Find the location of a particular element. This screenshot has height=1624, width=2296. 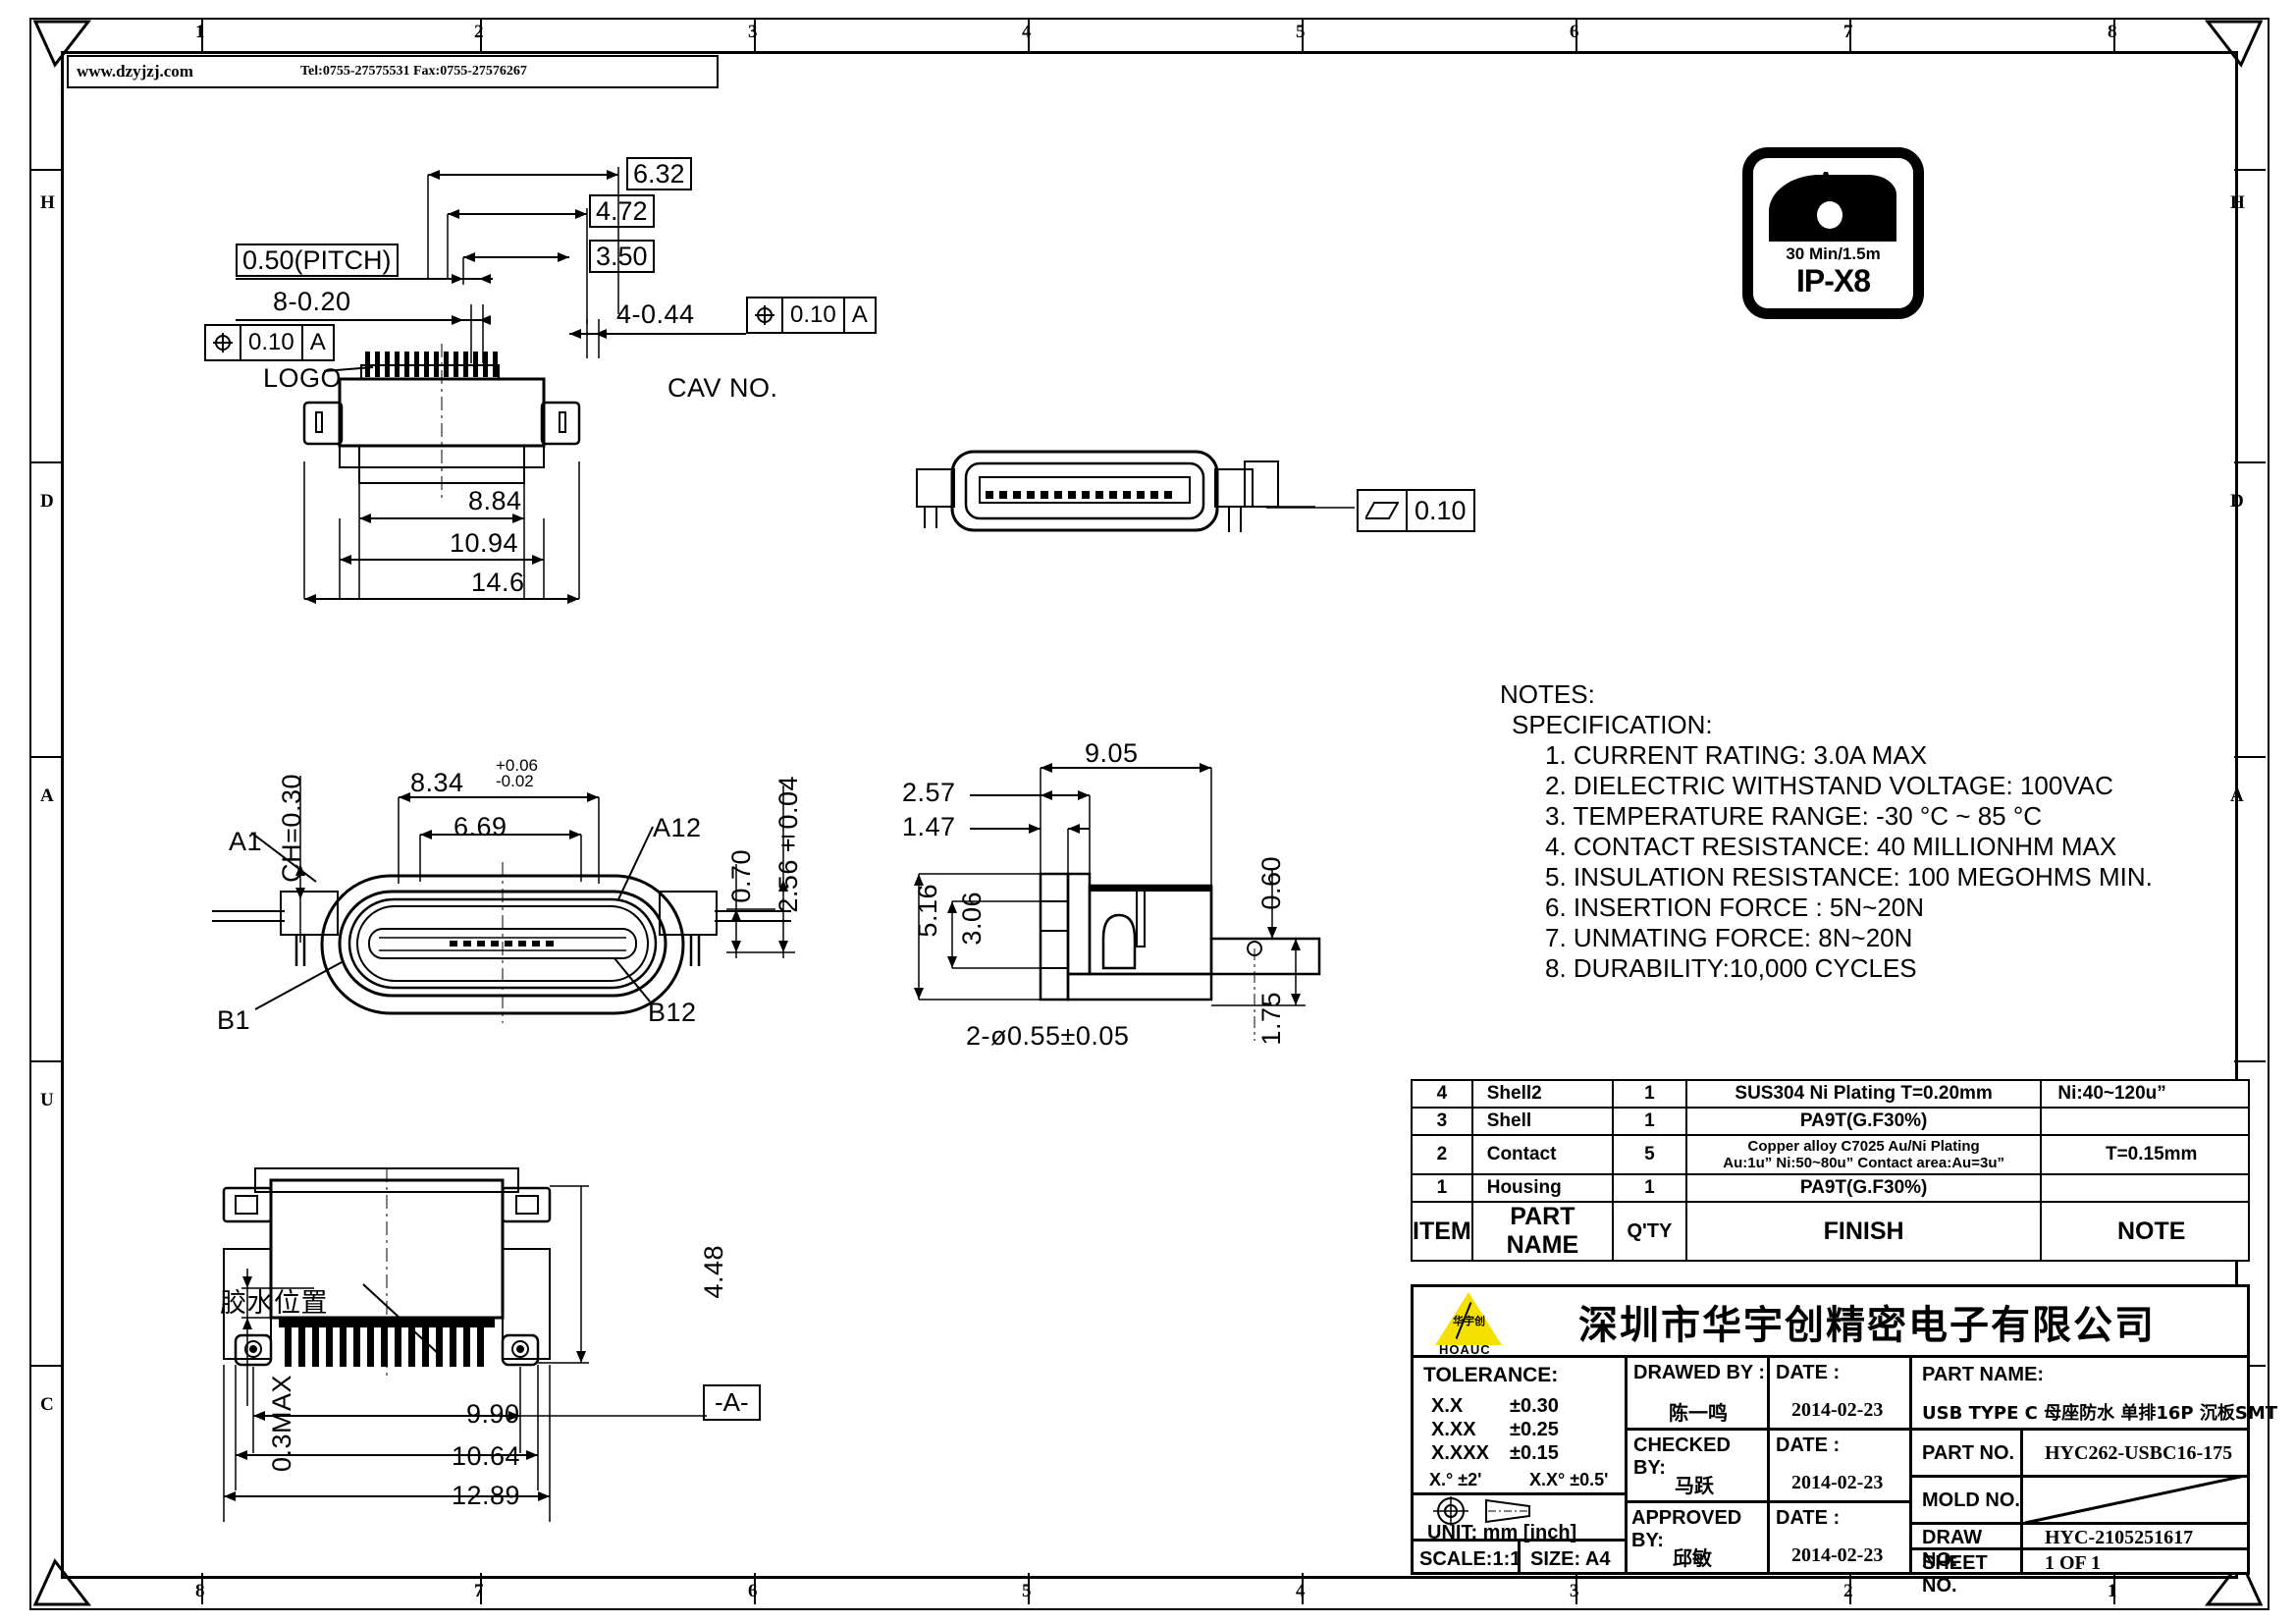

notes-subtitle: SPECIFICATION: is located at coordinates (1612, 724).